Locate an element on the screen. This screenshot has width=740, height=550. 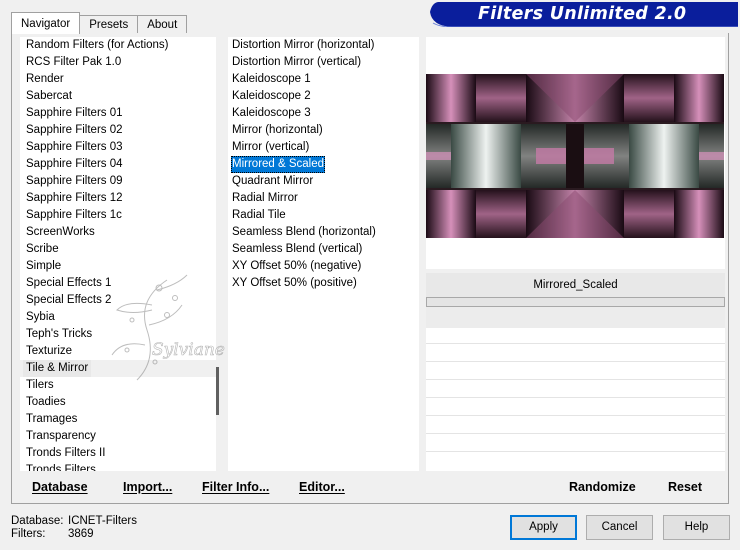
filters-count-value: 3869 is located at coordinates (81, 534).